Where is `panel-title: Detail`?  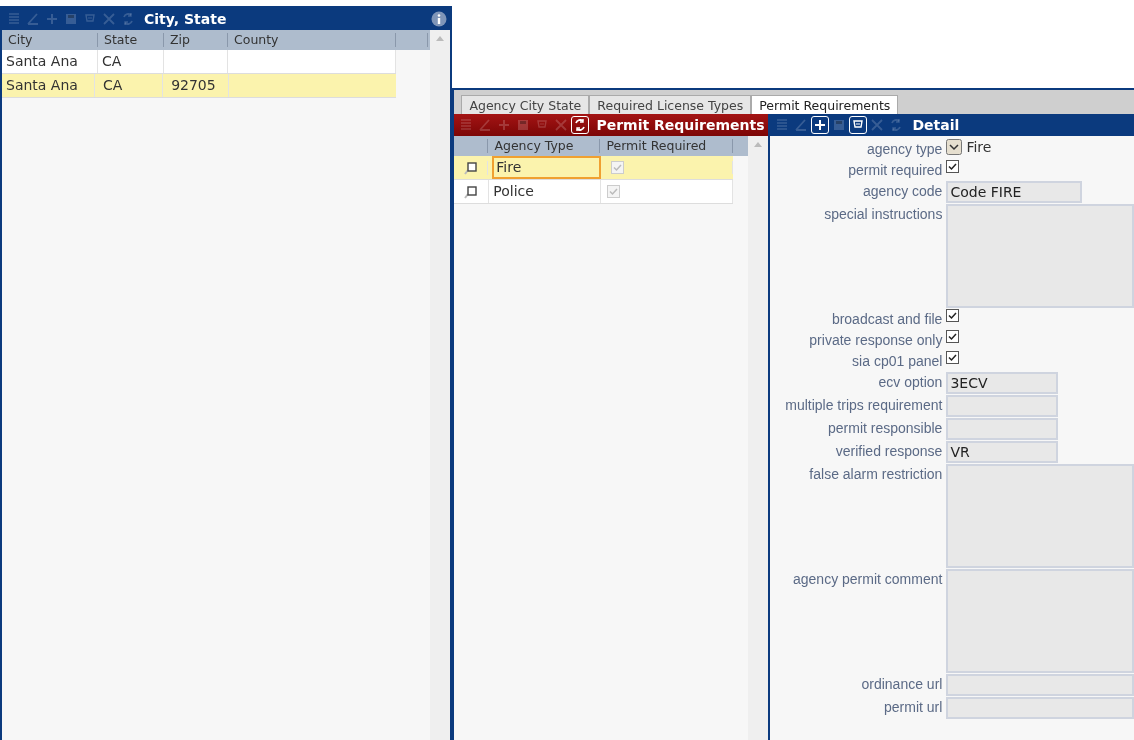
panel-title: Detail is located at coordinates (936, 125).